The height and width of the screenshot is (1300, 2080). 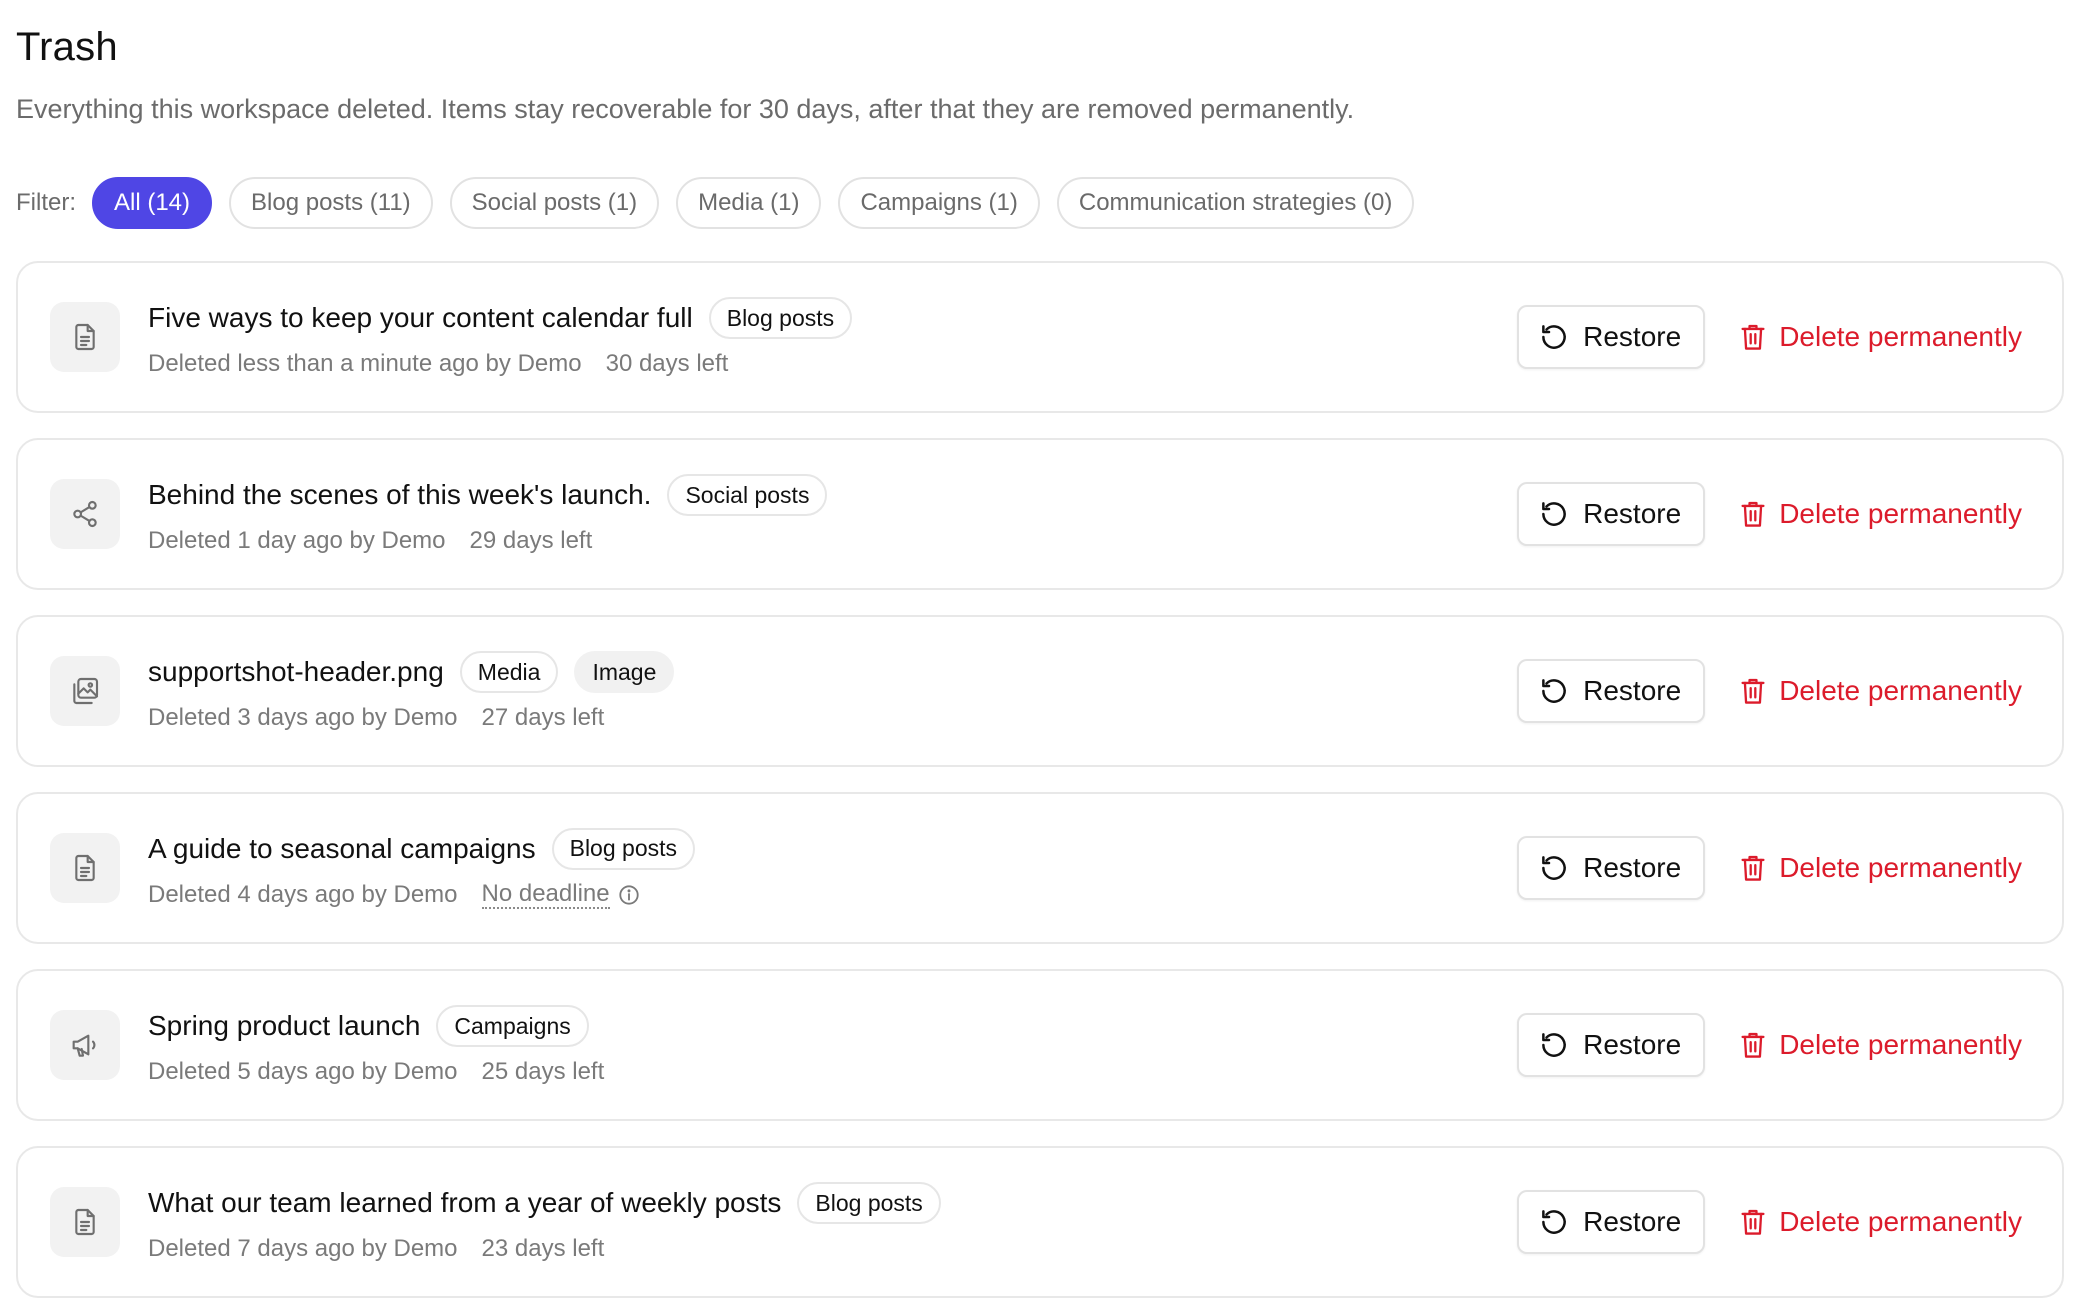 I want to click on days-left: 29 days left, so click(x=531, y=540).